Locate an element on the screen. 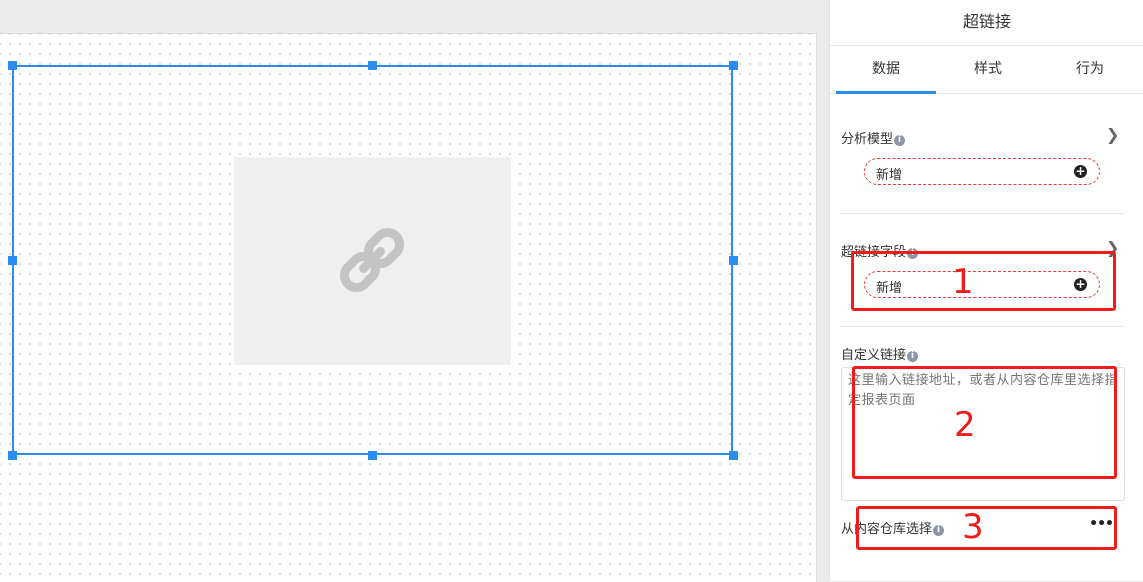  analysis-model-label-text: 分析模型 is located at coordinates (867, 139).